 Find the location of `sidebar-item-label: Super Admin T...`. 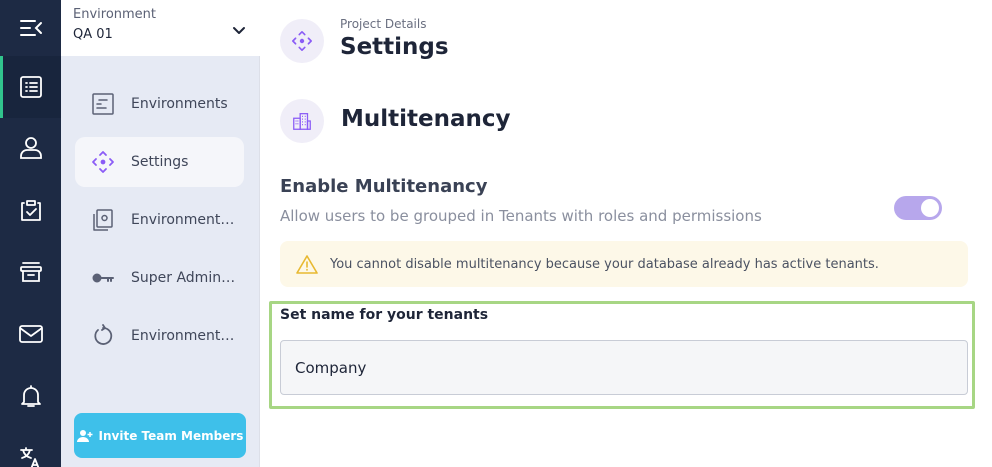

sidebar-item-label: Super Admin T... is located at coordinates (184, 278).